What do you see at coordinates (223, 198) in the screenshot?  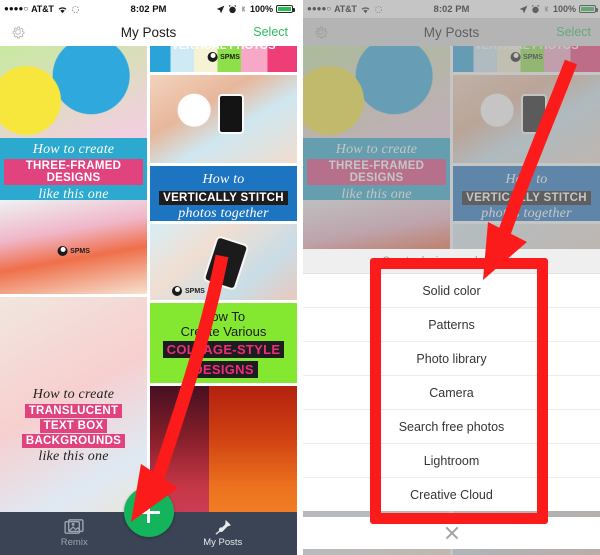 I see `post-headline: VERTICALLY STITCH` at bounding box center [223, 198].